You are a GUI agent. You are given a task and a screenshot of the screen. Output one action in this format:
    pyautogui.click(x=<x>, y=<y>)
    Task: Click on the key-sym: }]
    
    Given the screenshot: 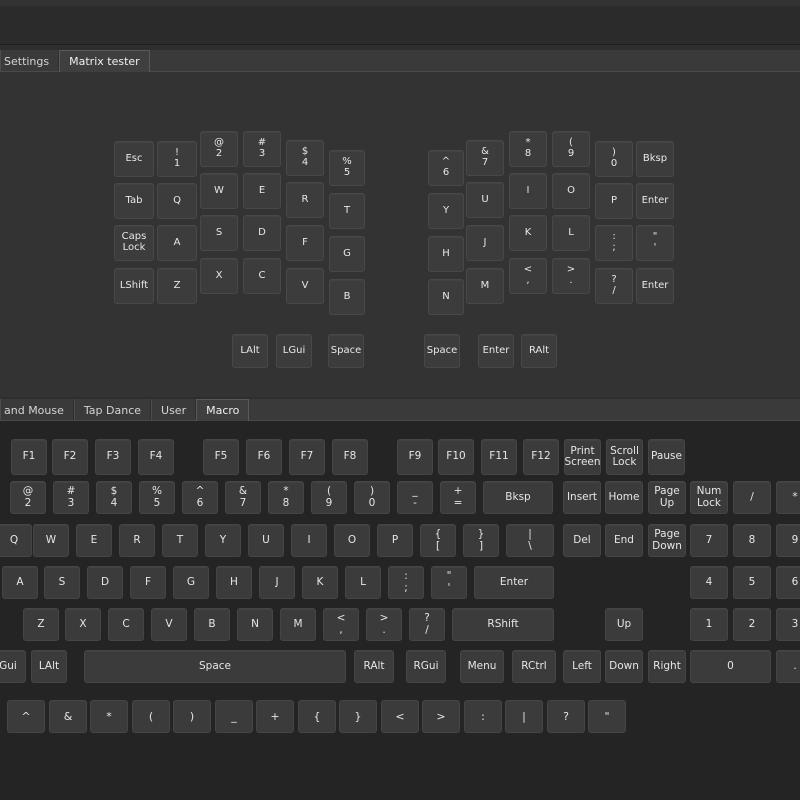 What is the action you would take?
    pyautogui.click(x=481, y=540)
    